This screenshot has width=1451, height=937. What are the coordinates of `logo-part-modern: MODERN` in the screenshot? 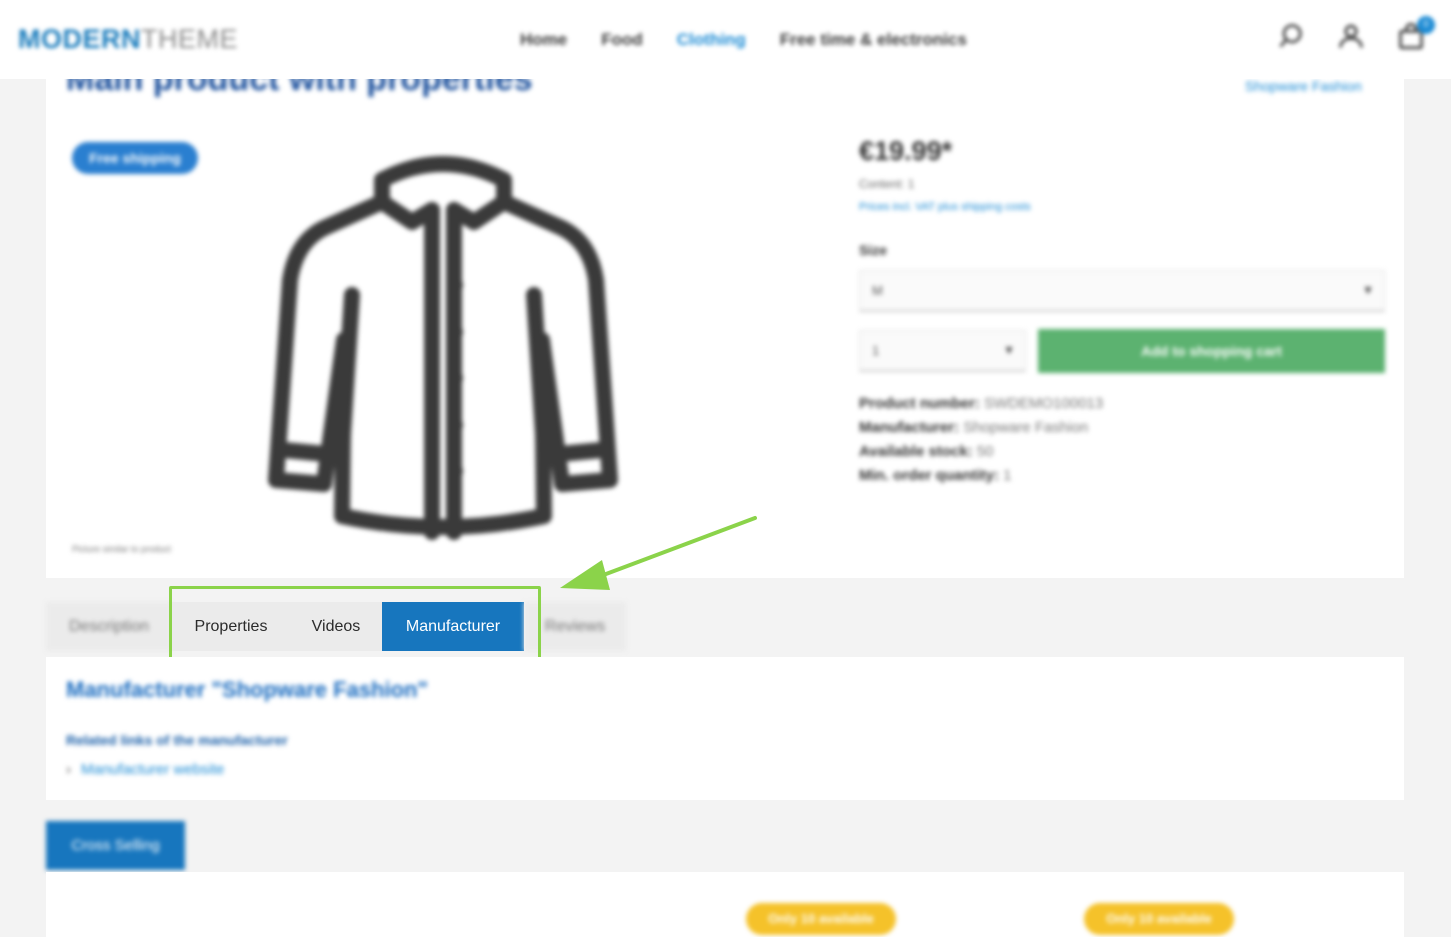 It's located at (79, 39).